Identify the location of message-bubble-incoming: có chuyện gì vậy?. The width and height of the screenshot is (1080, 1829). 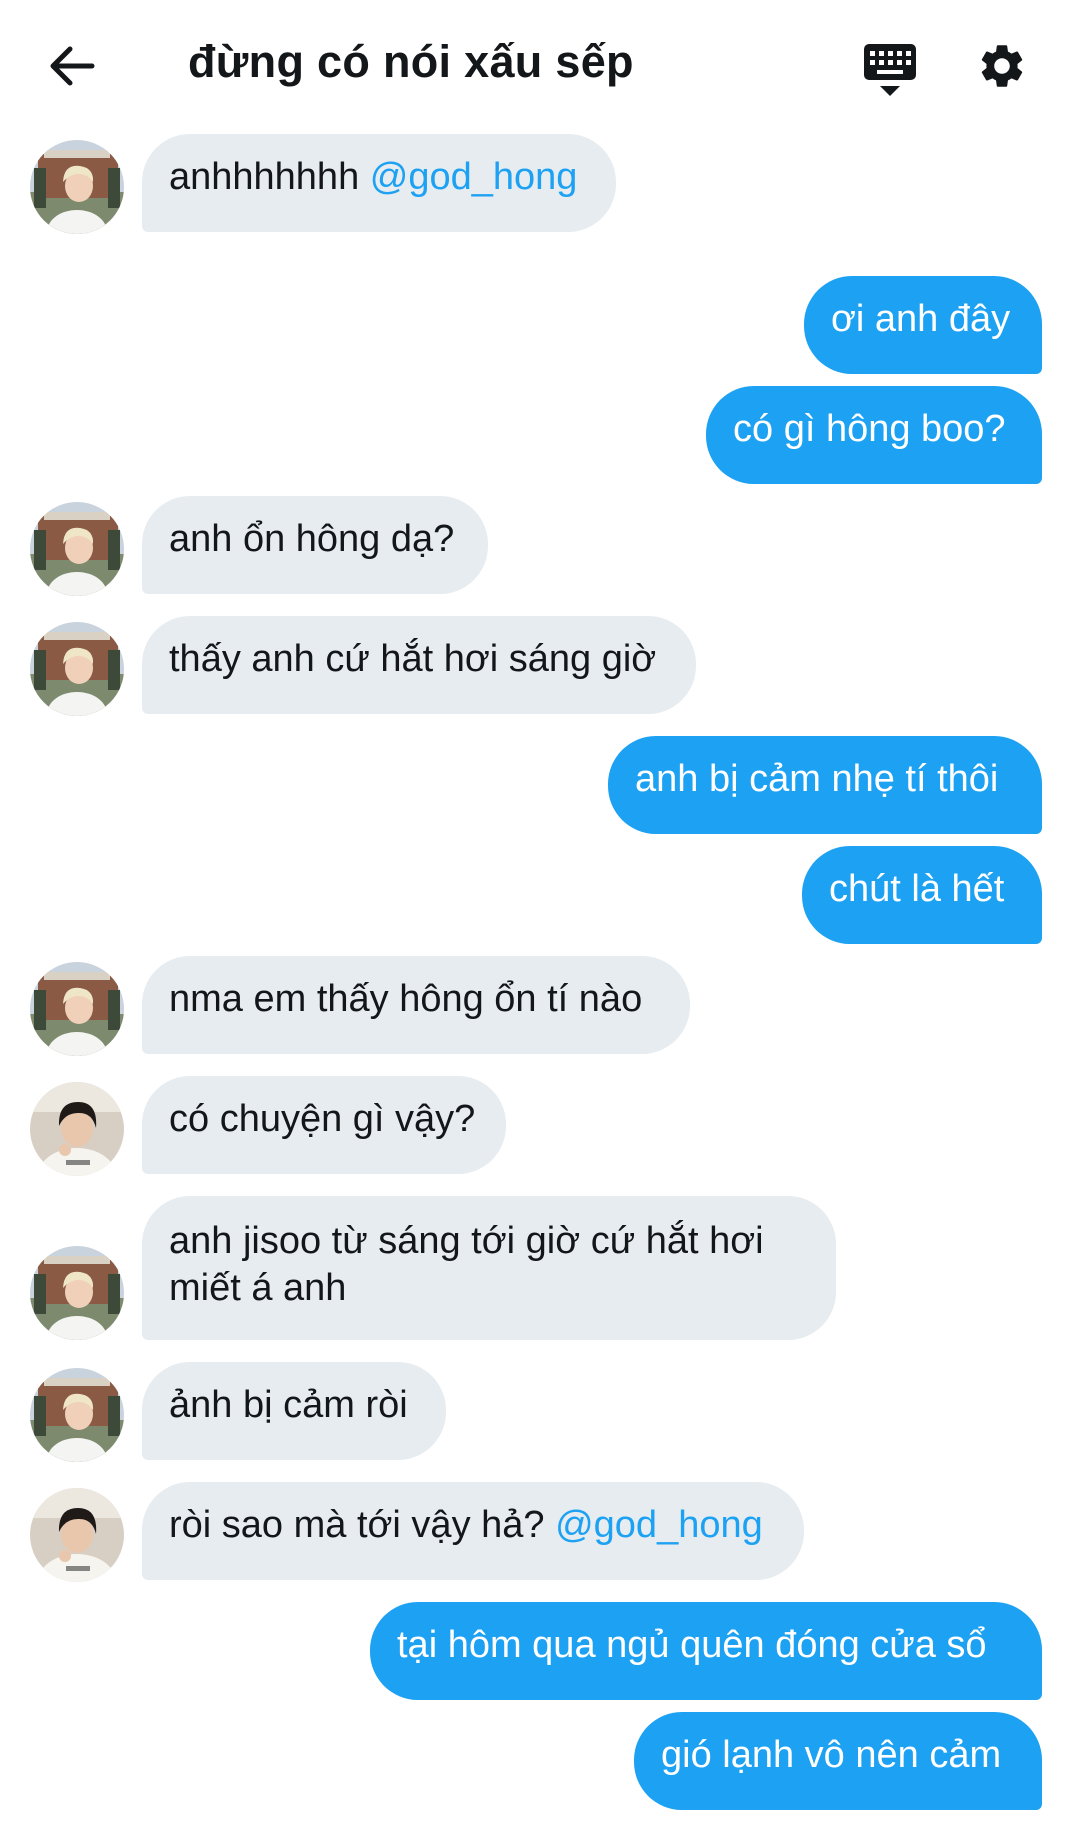
(324, 1125).